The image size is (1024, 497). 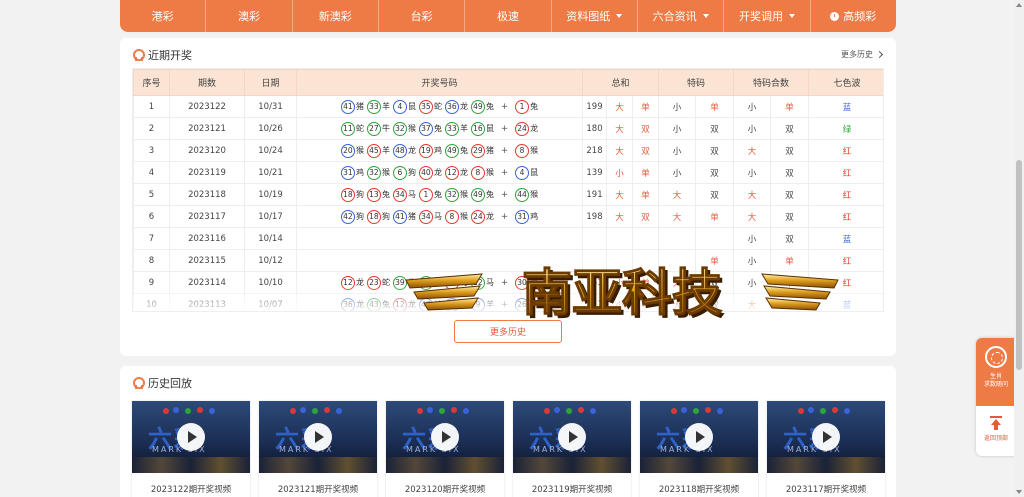 I want to click on cell-special-size: 大, so click(x=677, y=194).